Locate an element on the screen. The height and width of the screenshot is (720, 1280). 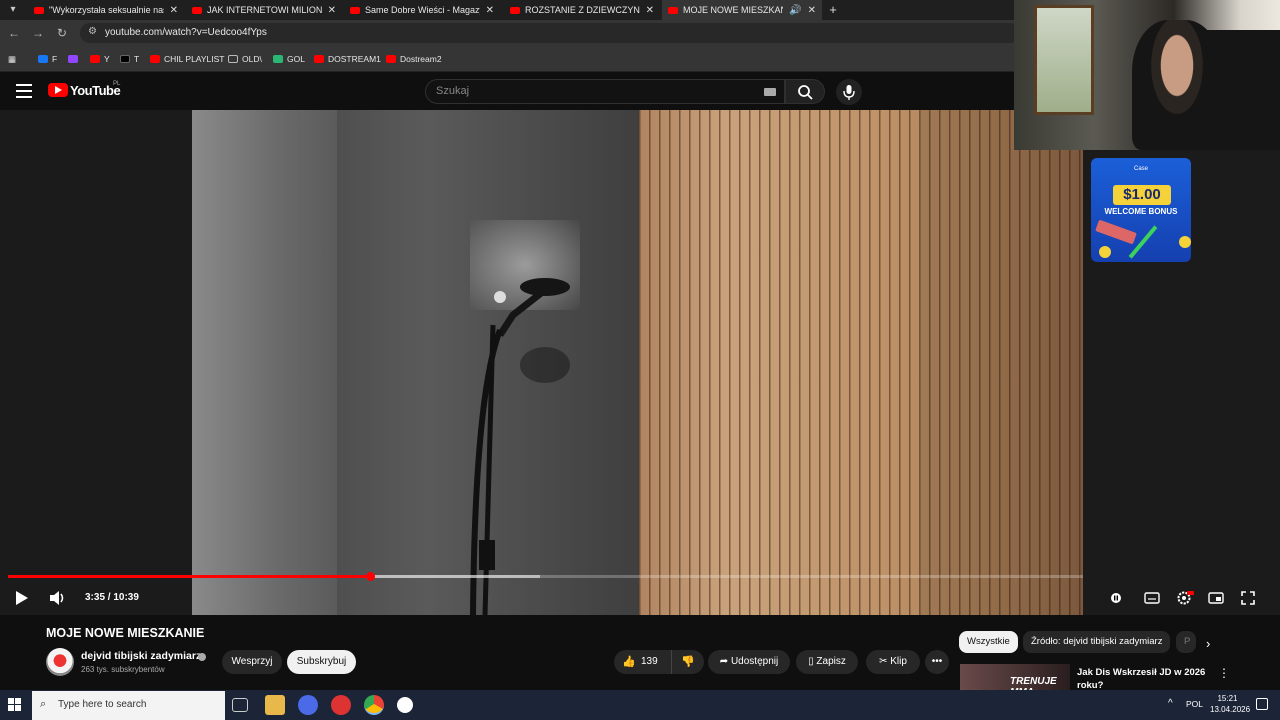
site-info-icon: ⚙ is located at coordinates (92, 31).